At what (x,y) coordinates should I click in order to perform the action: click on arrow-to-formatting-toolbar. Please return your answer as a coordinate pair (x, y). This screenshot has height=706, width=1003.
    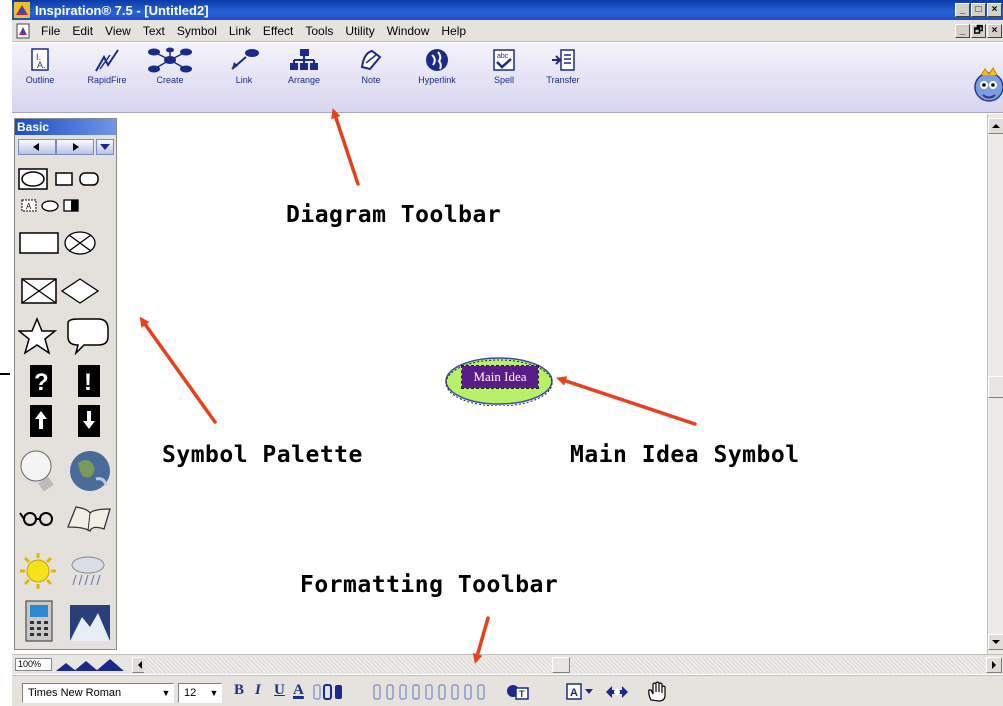
    Looking at the image, I should click on (481, 640).